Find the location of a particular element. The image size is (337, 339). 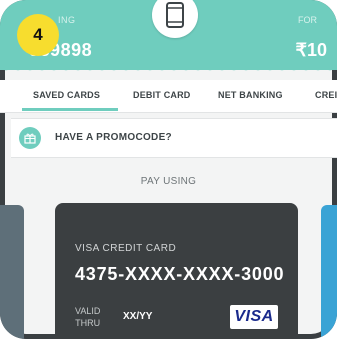

step-number-badge: 4 is located at coordinates (38, 35).